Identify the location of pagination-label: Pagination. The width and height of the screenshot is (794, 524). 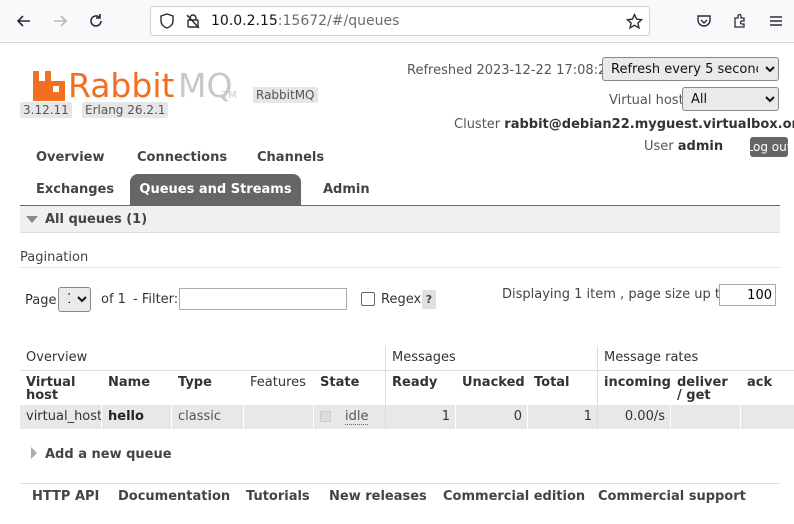
(54, 257).